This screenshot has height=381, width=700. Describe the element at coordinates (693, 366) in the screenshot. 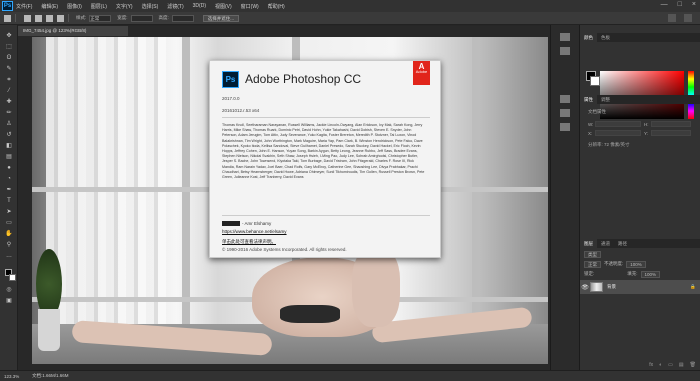

I see `trash-icon: 🗑` at that location.